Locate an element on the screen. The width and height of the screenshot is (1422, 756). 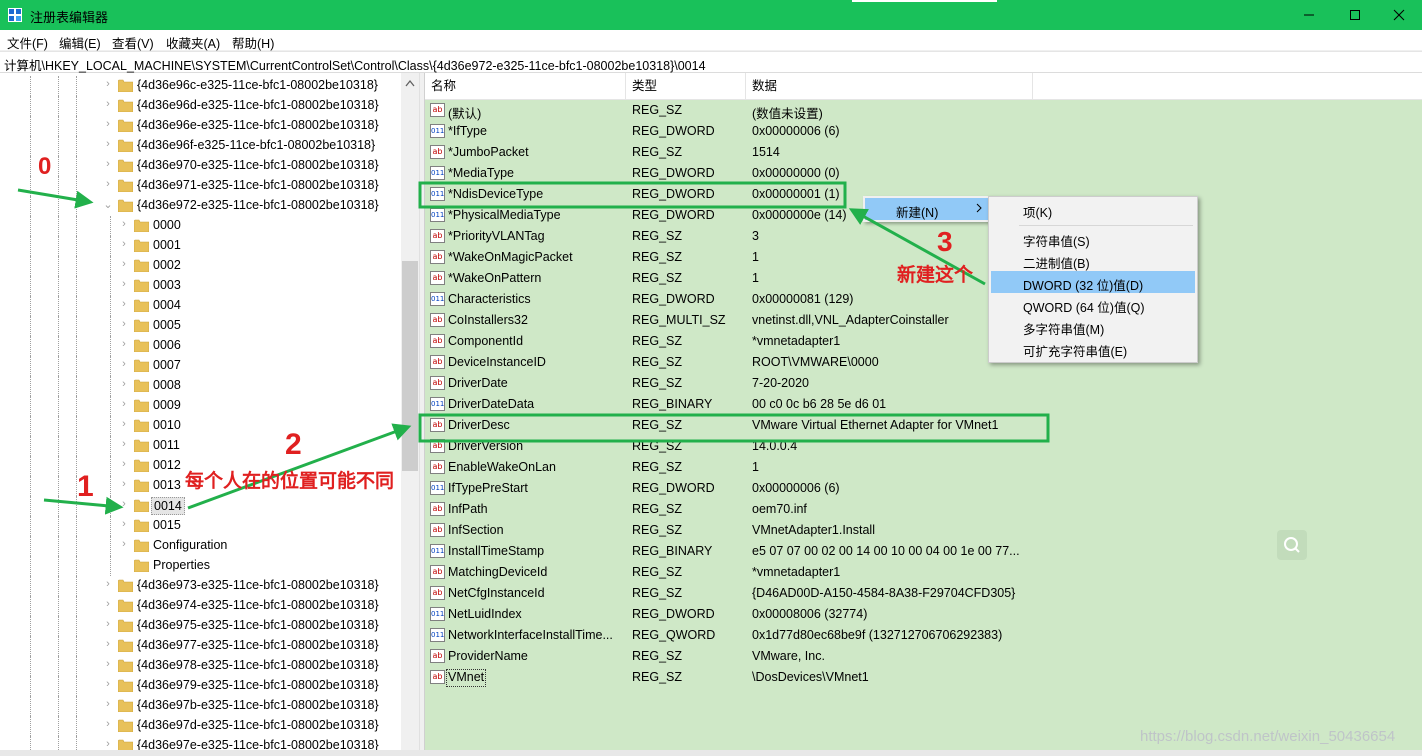
tree-item: › {4d36e979-e325-11ce-bfc1-08002be10318} is located at coordinates (200, 686).